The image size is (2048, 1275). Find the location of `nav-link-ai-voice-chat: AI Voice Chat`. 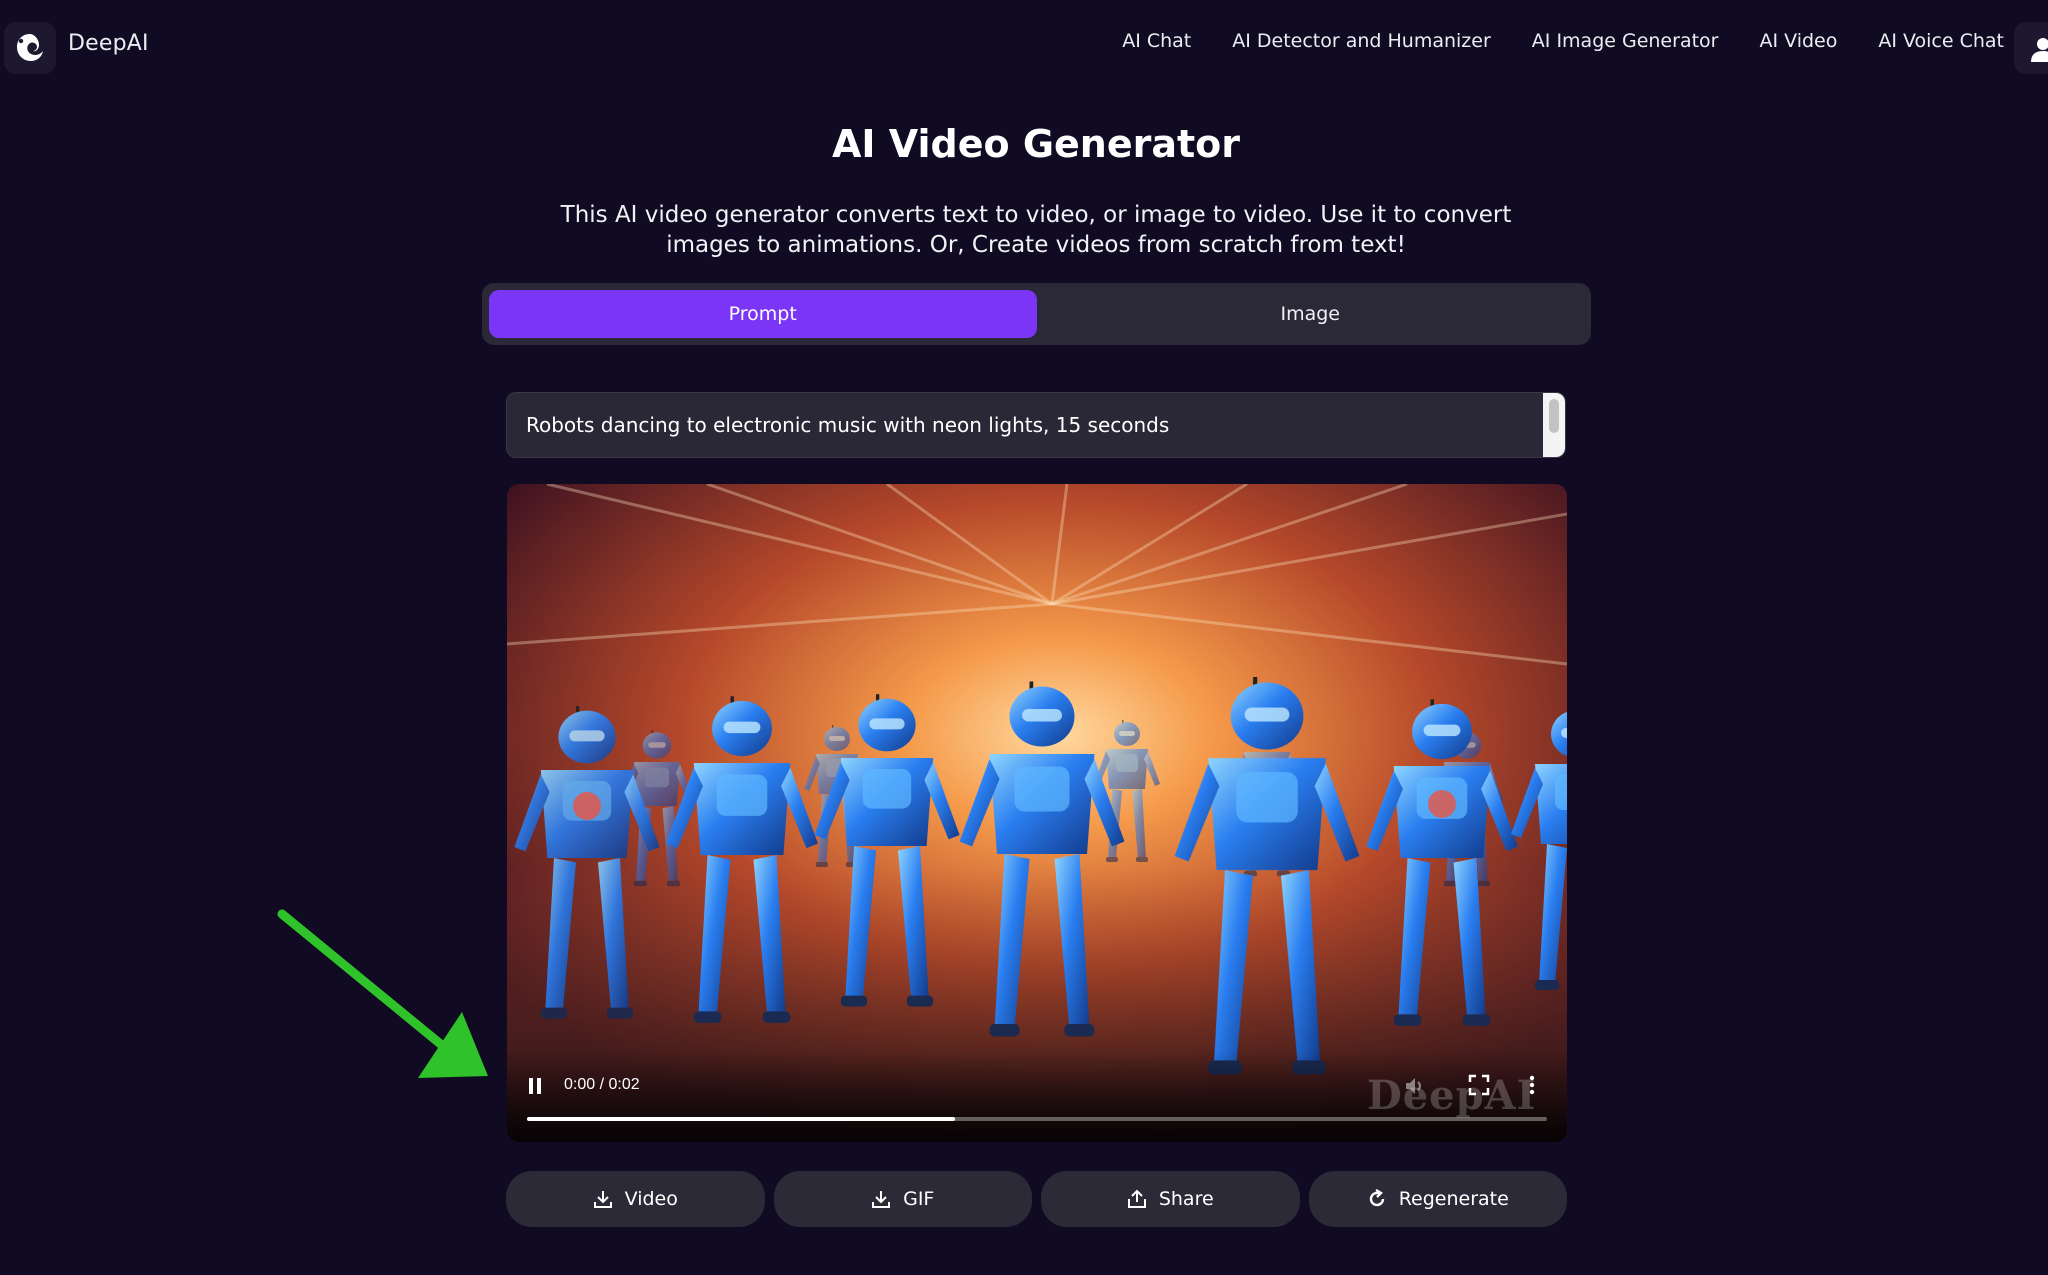

nav-link-ai-voice-chat: AI Voice Chat is located at coordinates (1941, 41).